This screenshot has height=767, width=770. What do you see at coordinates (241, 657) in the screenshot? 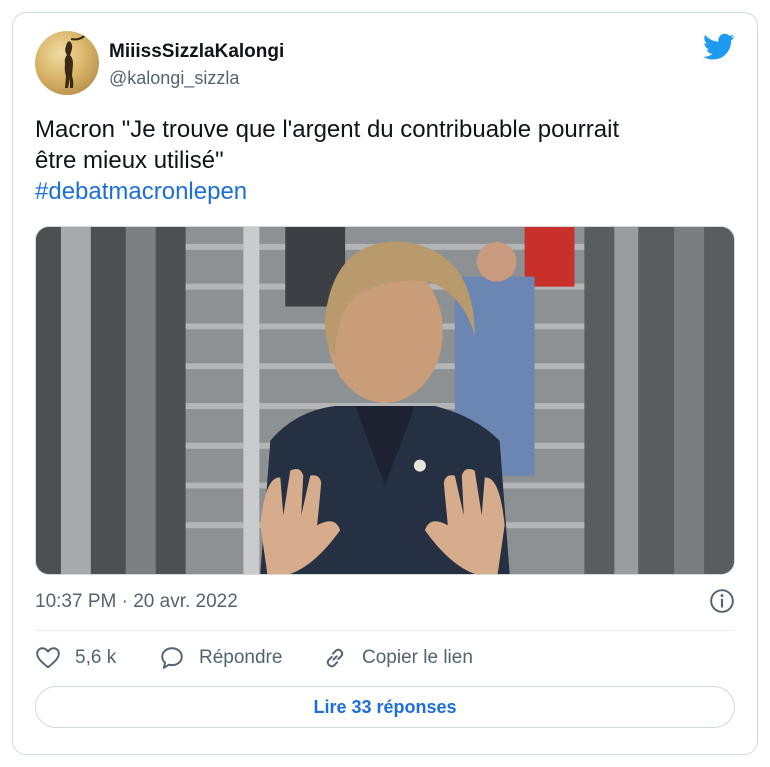
I see `reply-label: Répondre` at bounding box center [241, 657].